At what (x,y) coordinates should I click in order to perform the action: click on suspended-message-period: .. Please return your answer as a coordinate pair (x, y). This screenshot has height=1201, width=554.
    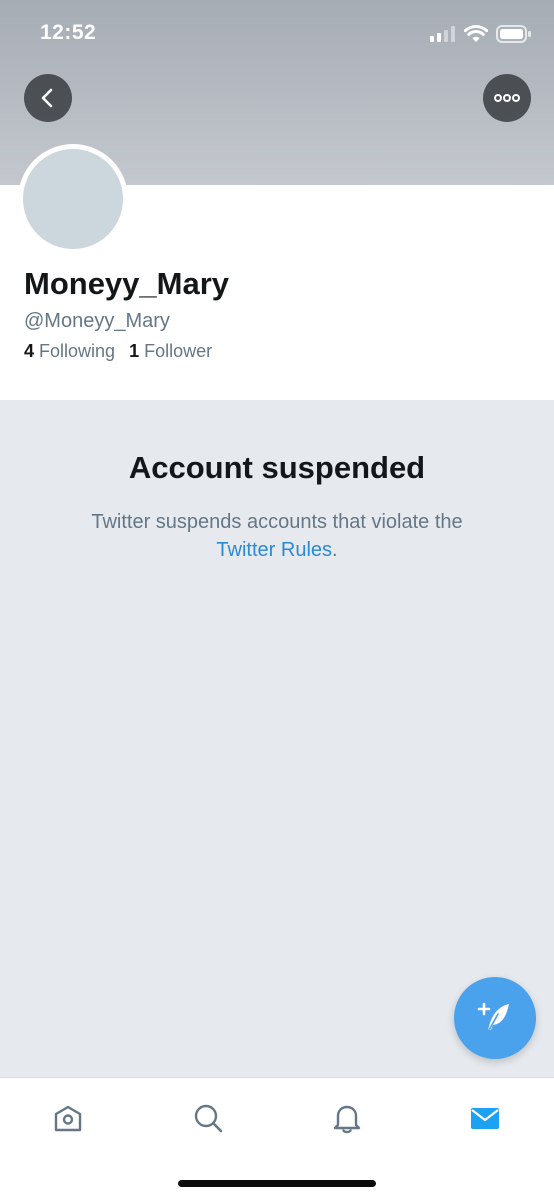
    Looking at the image, I should click on (335, 550).